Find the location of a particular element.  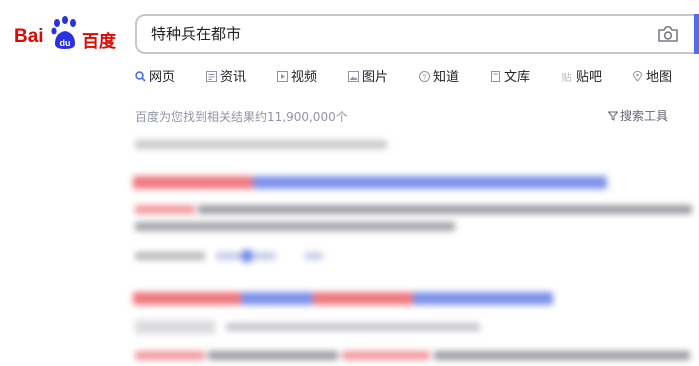

question-icon: ? is located at coordinates (424, 76).